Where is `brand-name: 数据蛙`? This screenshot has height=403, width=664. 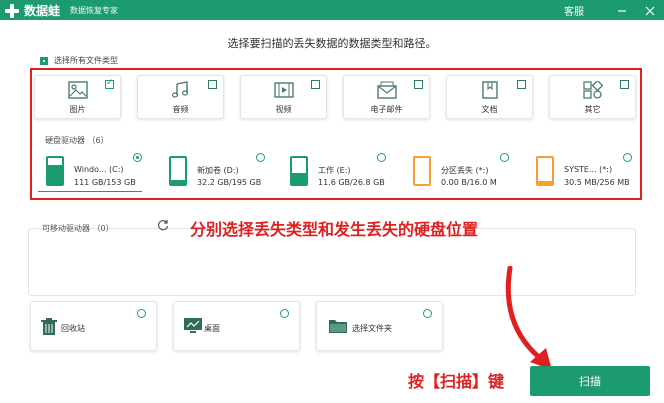
brand-name: 数据蛙 is located at coordinates (42, 11).